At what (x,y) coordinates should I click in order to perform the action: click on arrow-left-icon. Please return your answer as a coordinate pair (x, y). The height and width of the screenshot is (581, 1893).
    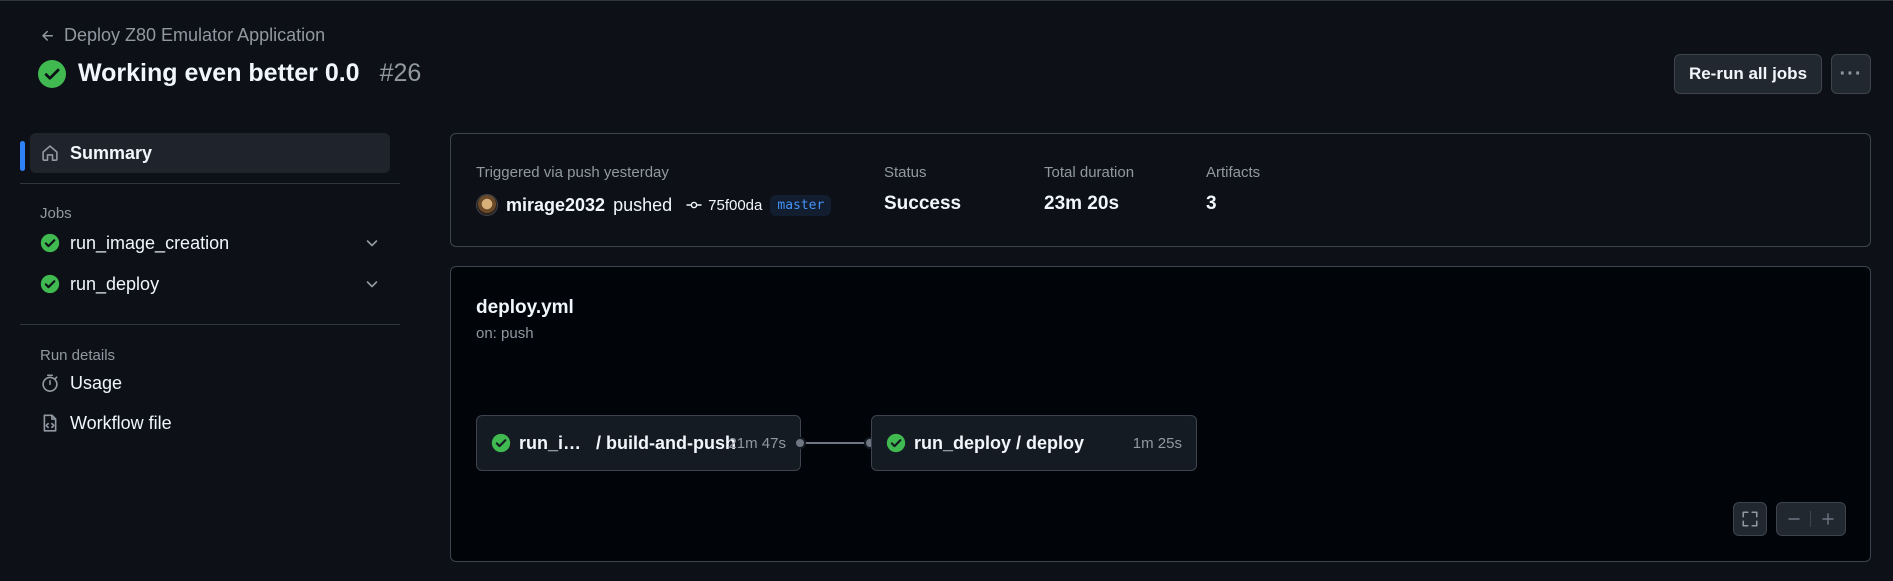
    Looking at the image, I should click on (47, 35).